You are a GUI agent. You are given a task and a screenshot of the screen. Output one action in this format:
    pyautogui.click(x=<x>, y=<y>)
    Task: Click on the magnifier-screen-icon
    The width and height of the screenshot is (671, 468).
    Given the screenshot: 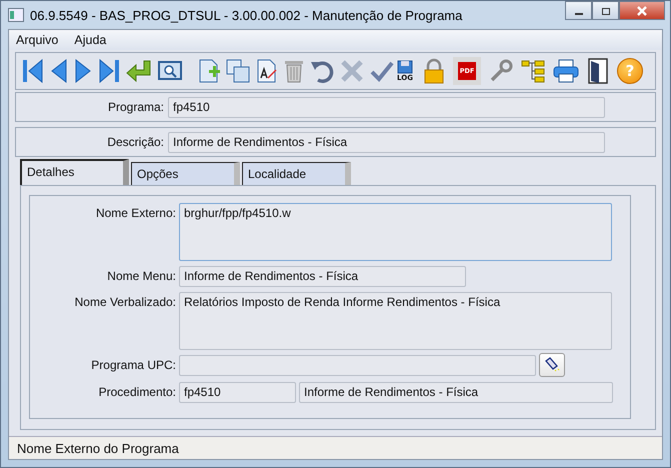 What is the action you would take?
    pyautogui.click(x=170, y=71)
    